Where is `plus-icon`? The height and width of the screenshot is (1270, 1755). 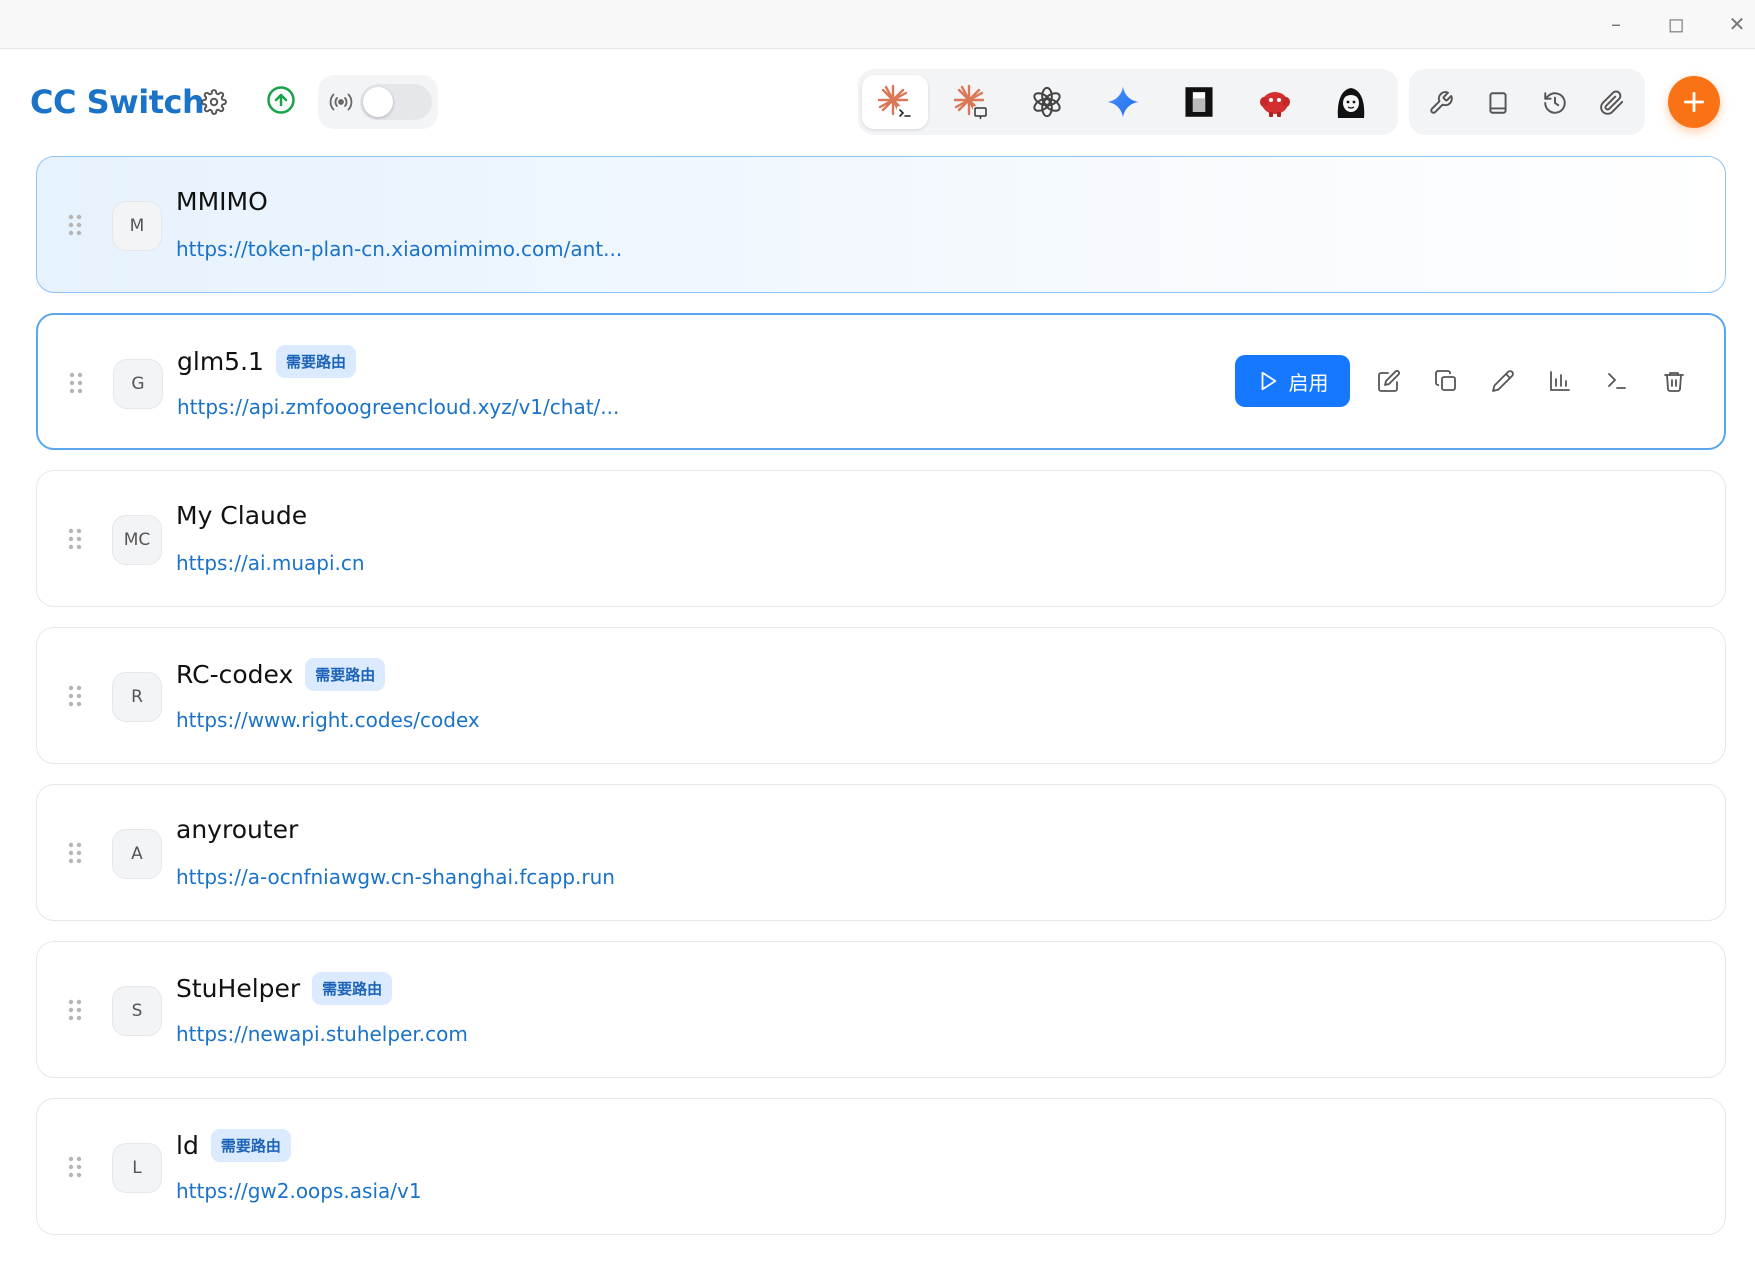
plus-icon is located at coordinates (1694, 102).